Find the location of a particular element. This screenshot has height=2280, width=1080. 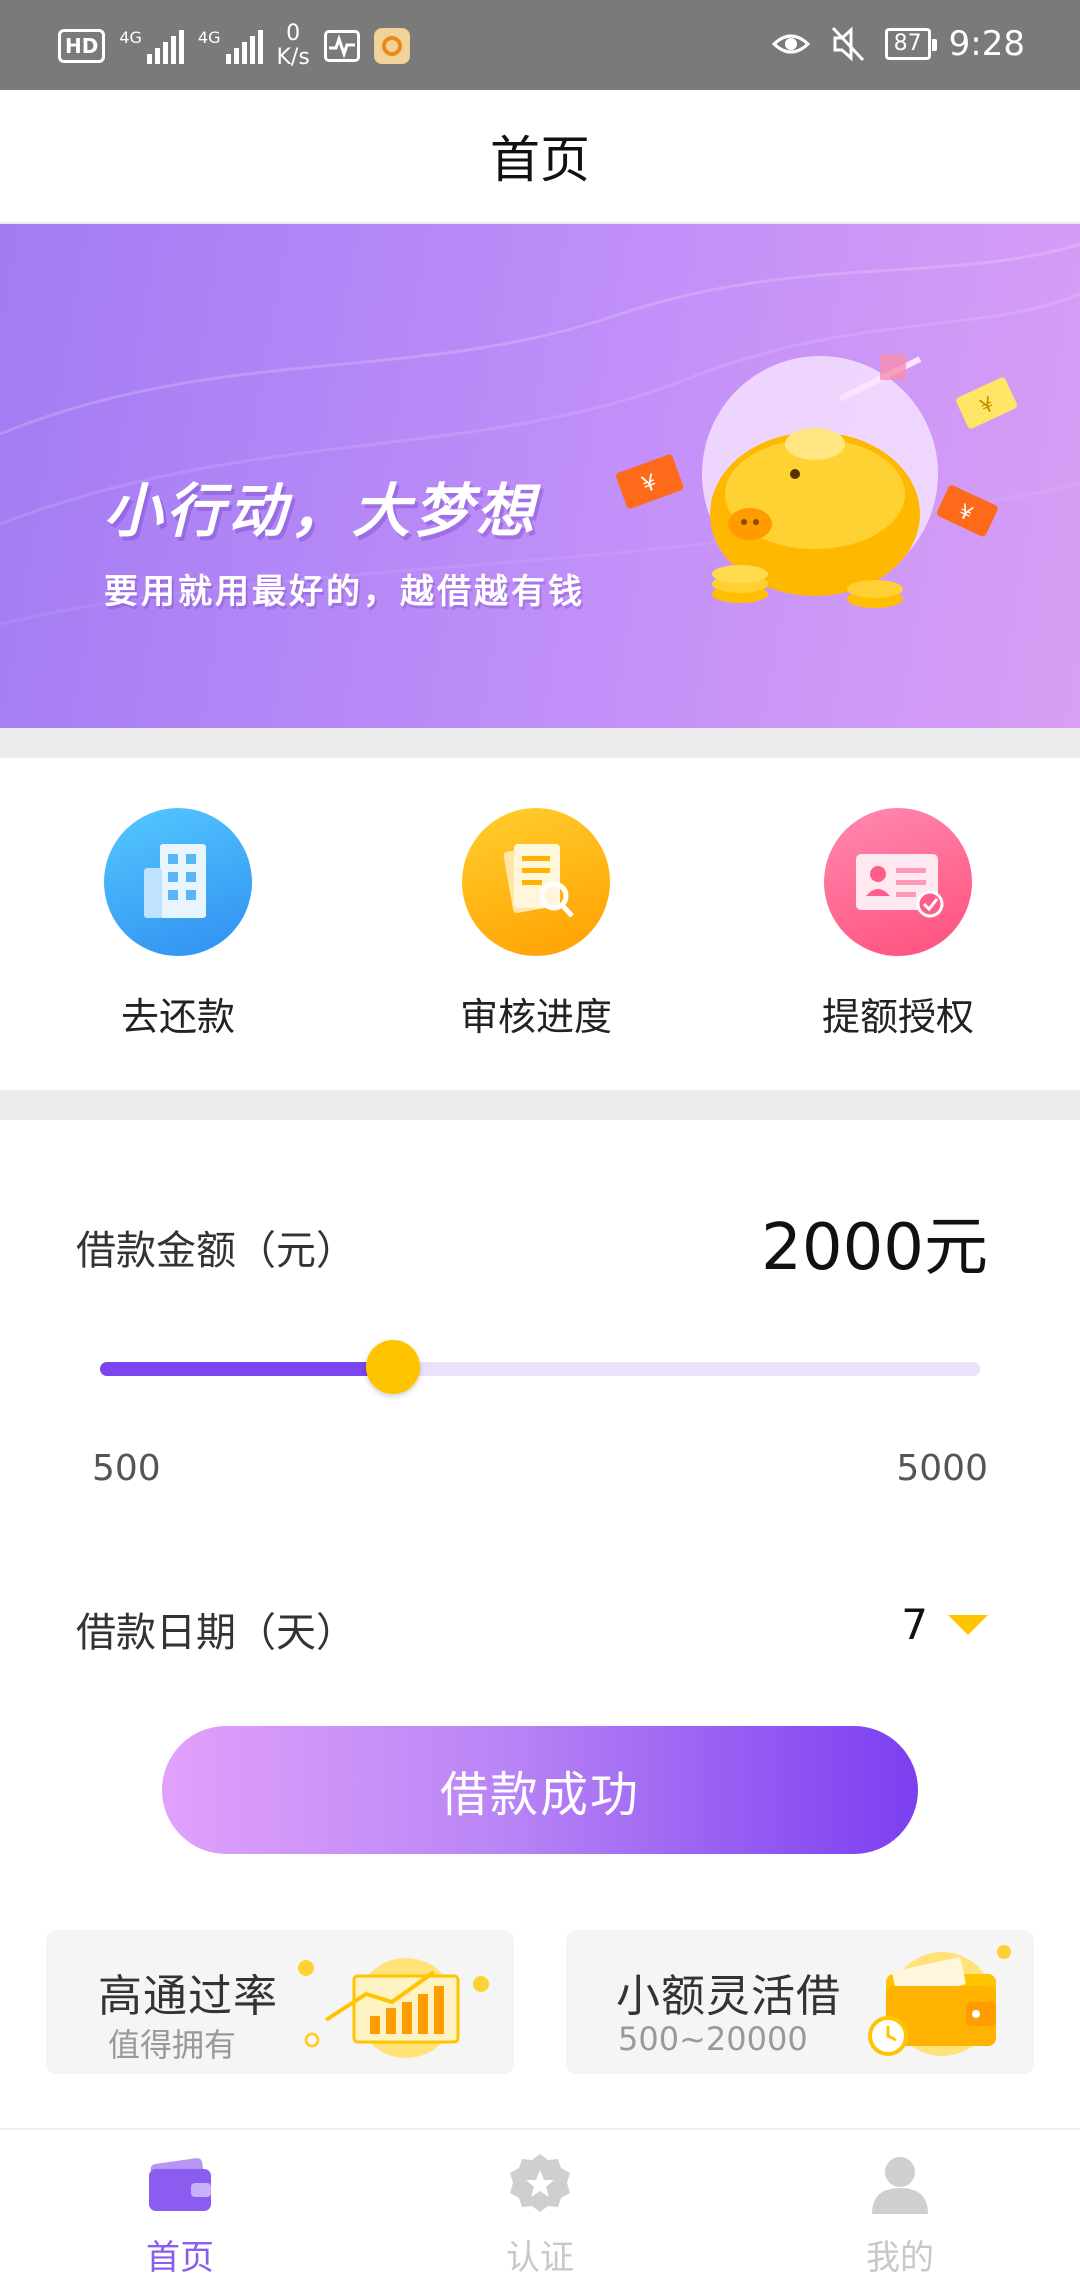

tab-certification: 认证 is located at coordinates (540, 2211).